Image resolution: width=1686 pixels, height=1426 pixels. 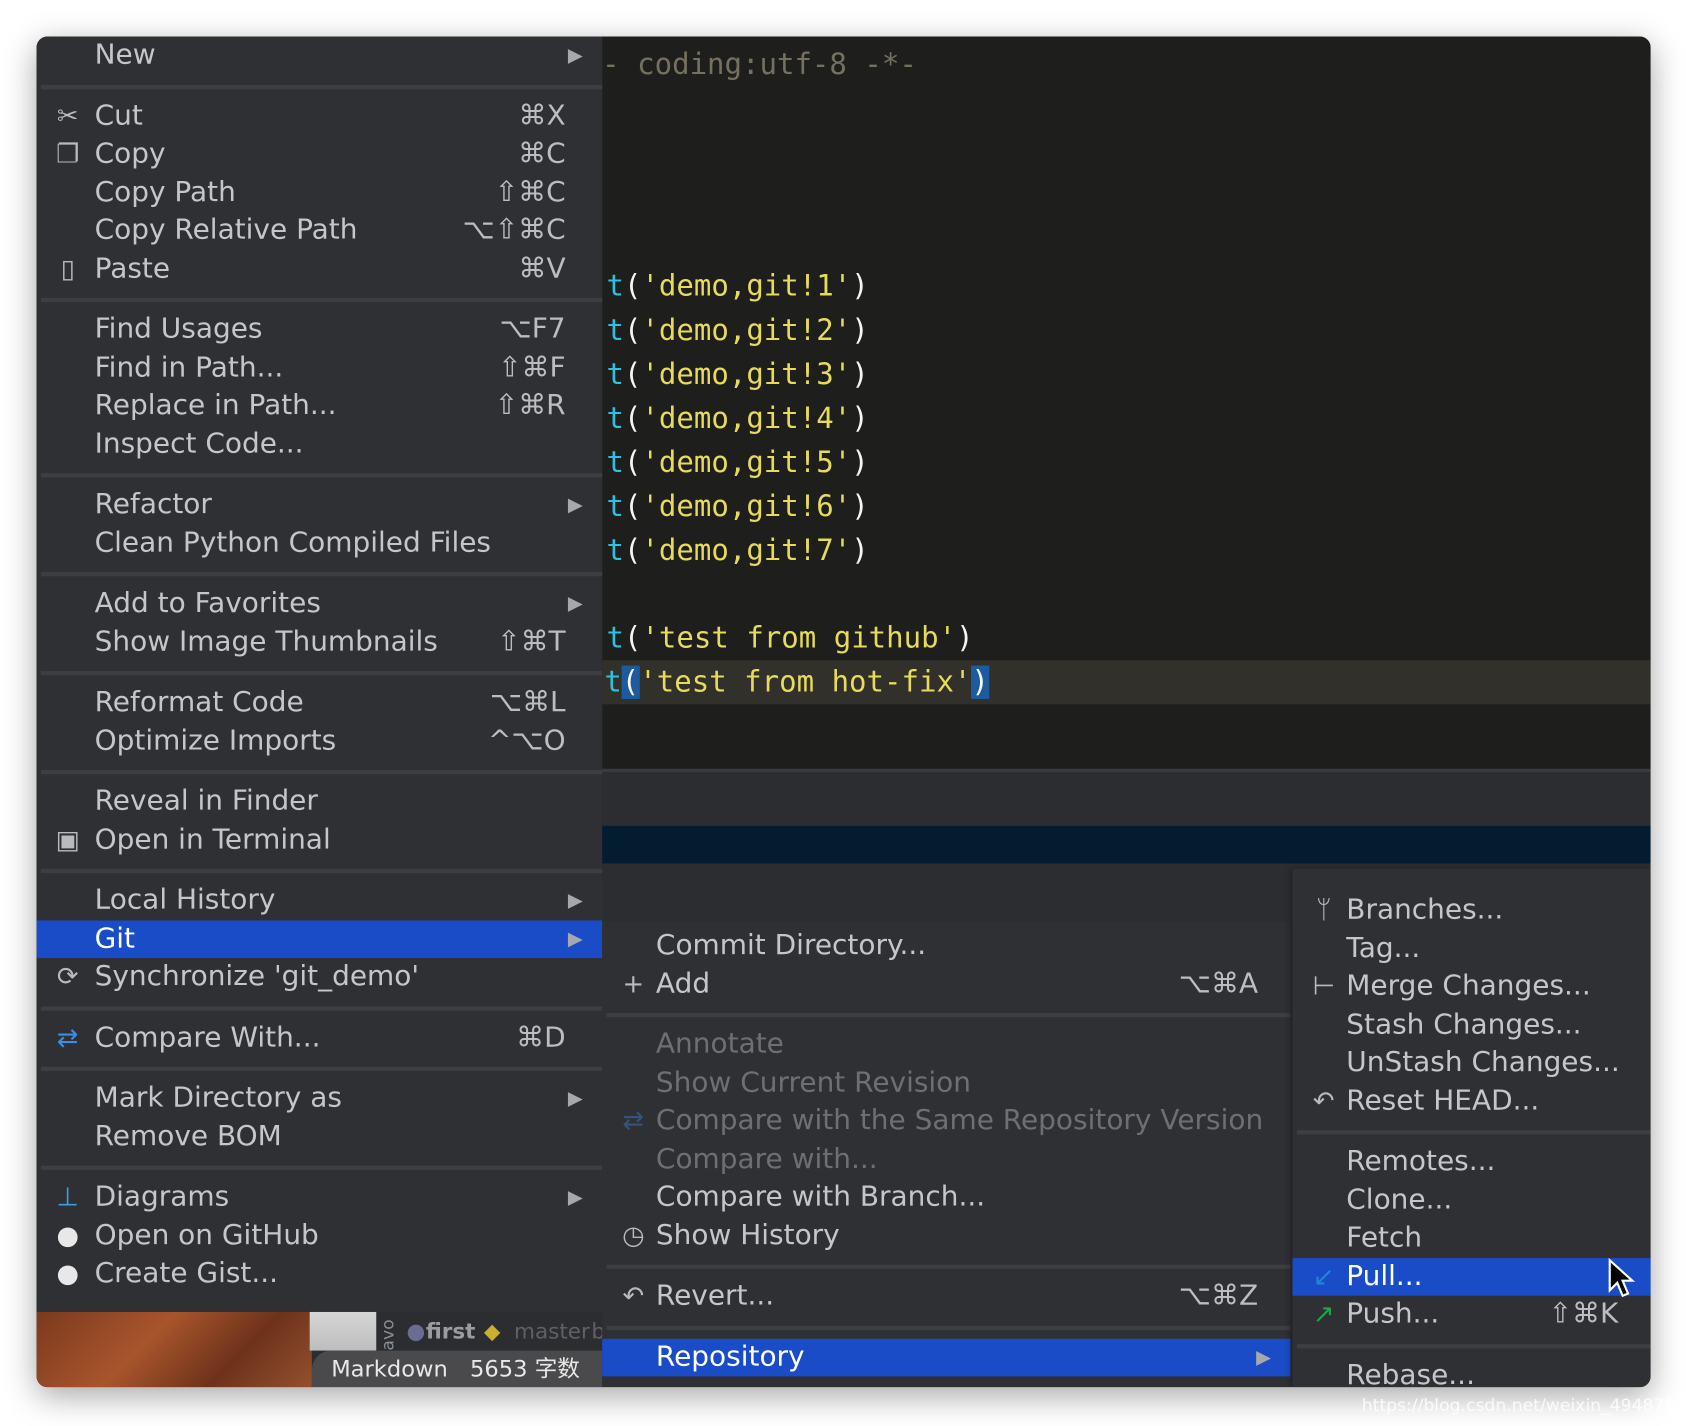 What do you see at coordinates (320, 269) in the screenshot?
I see `menu-item-paste: ▯ Paste ⌘V` at bounding box center [320, 269].